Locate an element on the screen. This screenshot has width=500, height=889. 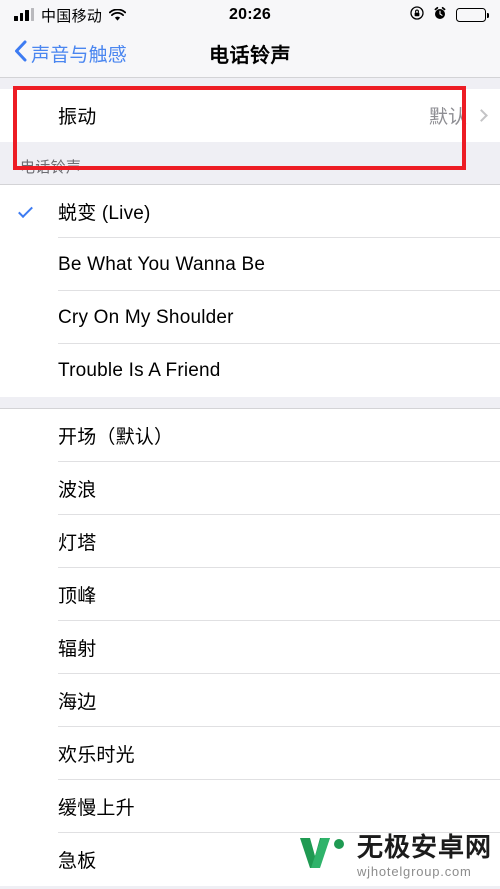
chevron-left-icon is located at coordinates (20, 53).